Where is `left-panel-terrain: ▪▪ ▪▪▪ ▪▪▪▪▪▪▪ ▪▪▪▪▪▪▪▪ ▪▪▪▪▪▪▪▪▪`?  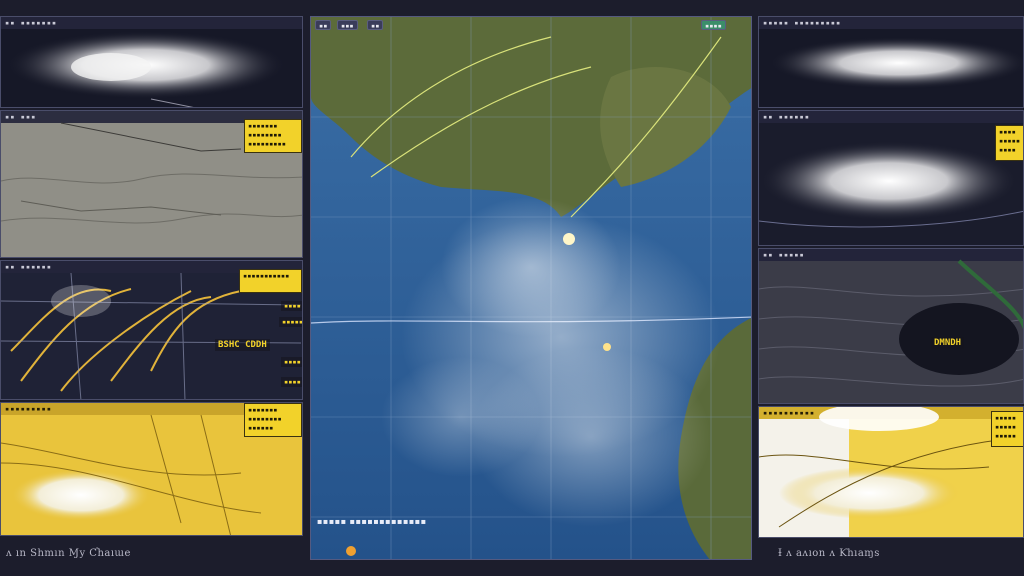 left-panel-terrain: ▪▪ ▪▪▪ ▪▪▪▪▪▪▪ ▪▪▪▪▪▪▪▪ ▪▪▪▪▪▪▪▪▪ is located at coordinates (151, 184).